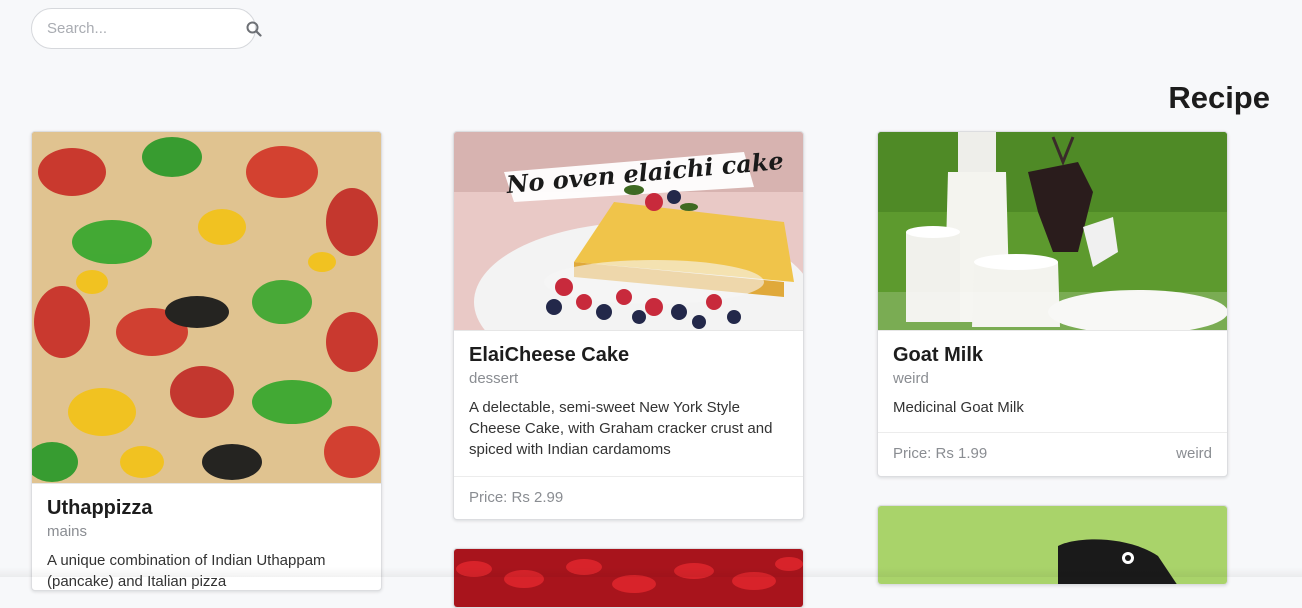 Image resolution: width=1302 pixels, height=608 pixels. What do you see at coordinates (628, 231) in the screenshot?
I see `recipe-image: No oven elaichi cake` at bounding box center [628, 231].